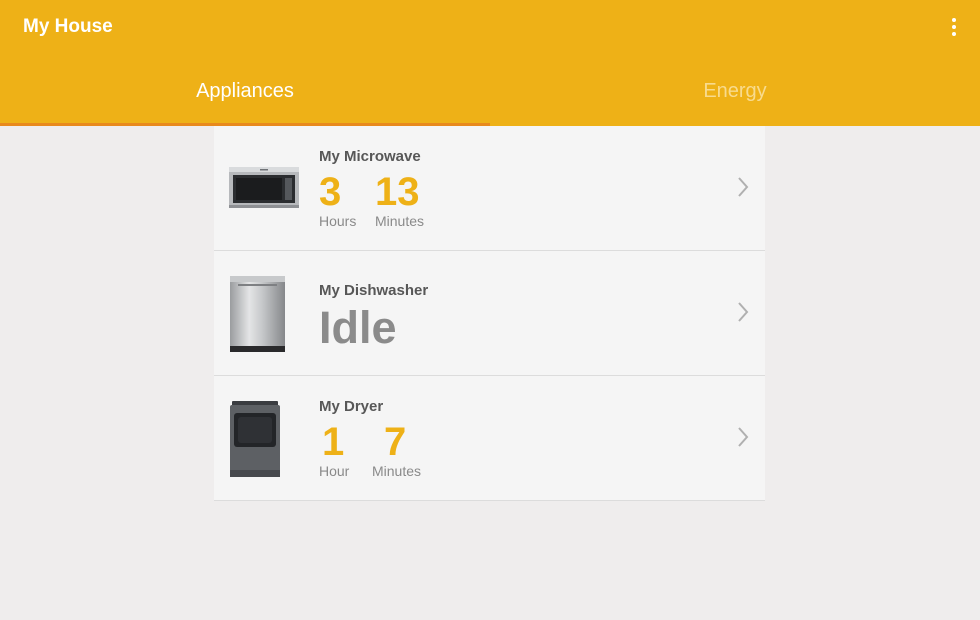 This screenshot has width=980, height=620. I want to click on hours-label: Hours, so click(338, 221).